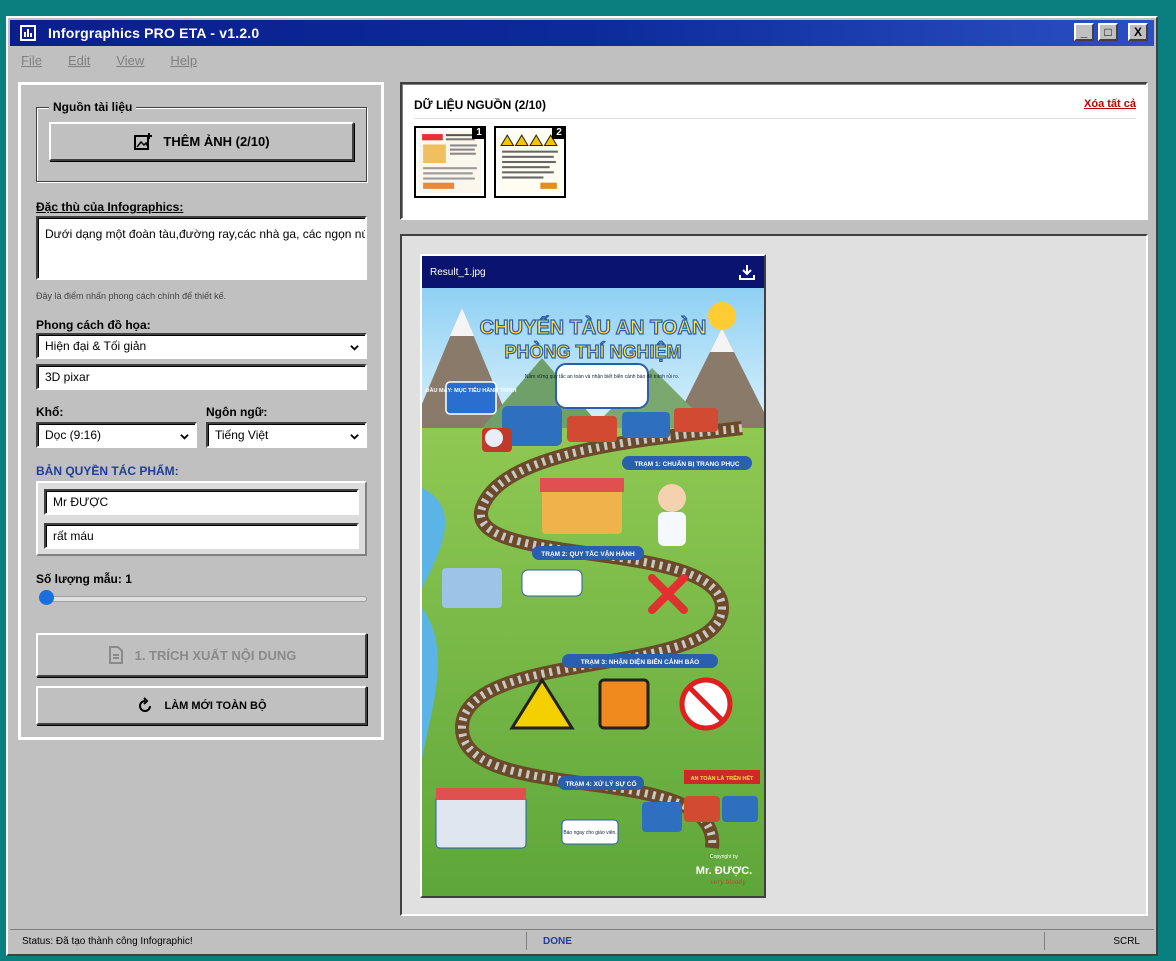 The width and height of the screenshot is (1176, 961). I want to click on style-select: Hiện đại & Tối giản, so click(201, 346).